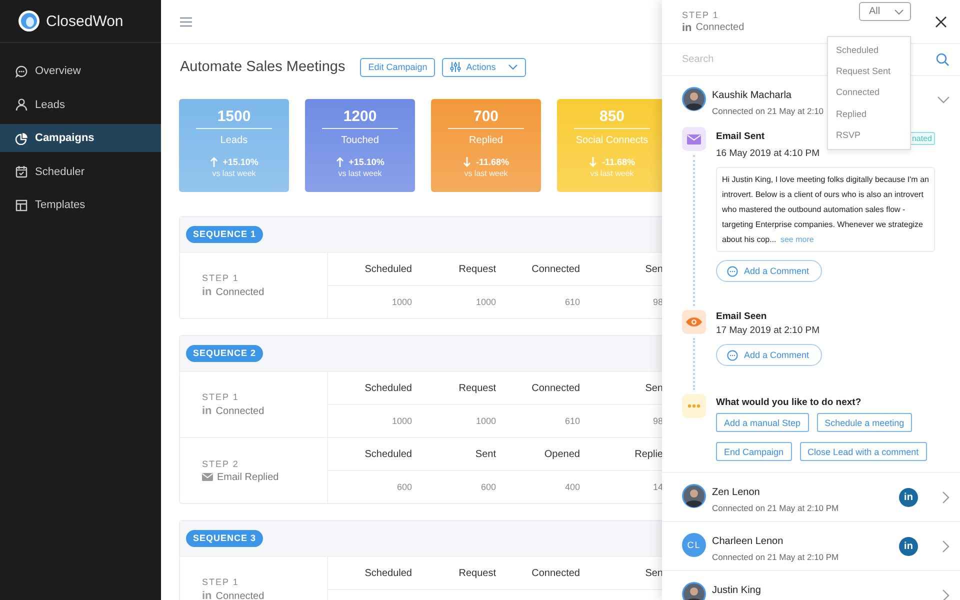 The image size is (960, 600). I want to click on calendar-icon, so click(21, 171).